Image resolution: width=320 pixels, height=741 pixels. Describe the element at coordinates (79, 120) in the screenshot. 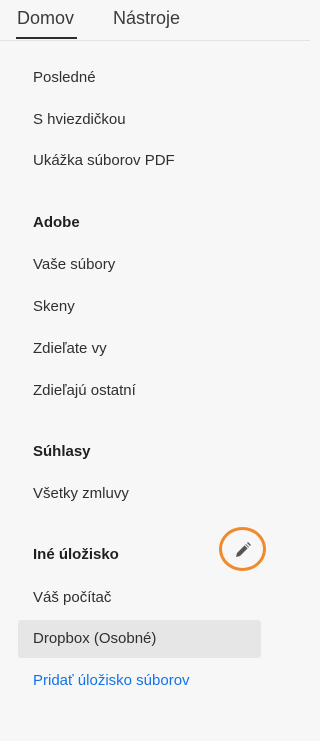

I see `nav-item-starred: S hviezdičkou` at that location.